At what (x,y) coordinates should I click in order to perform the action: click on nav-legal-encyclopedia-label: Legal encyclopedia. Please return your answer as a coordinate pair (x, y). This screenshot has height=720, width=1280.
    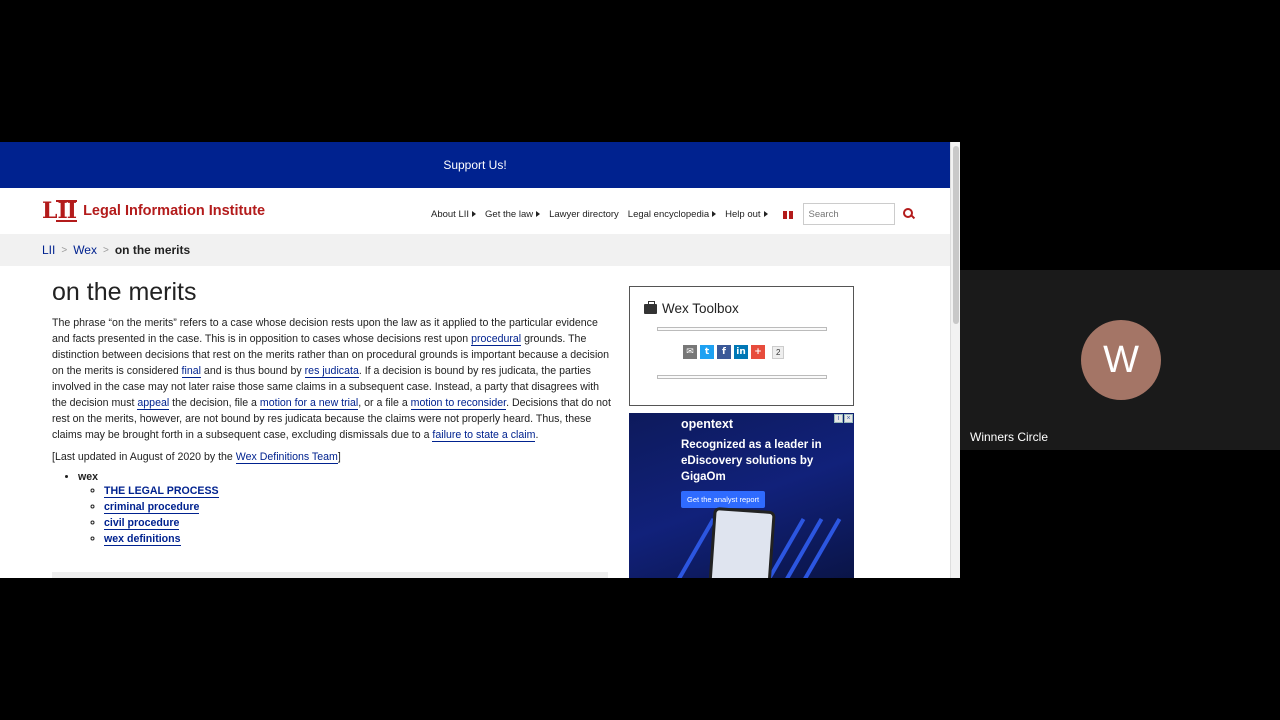
    Looking at the image, I should click on (668, 214).